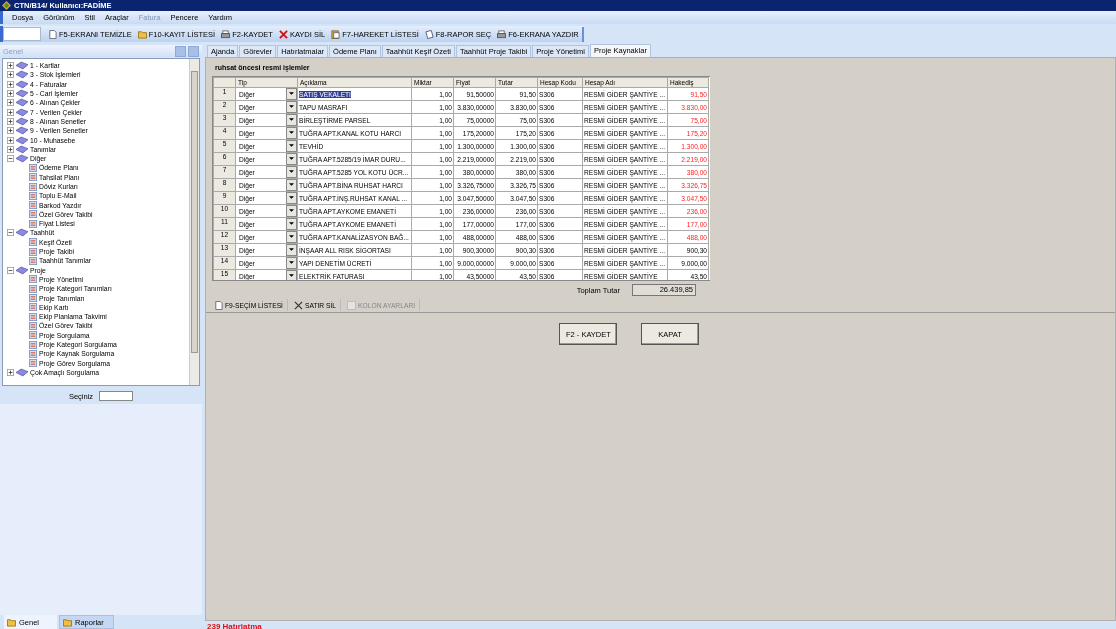 The height and width of the screenshot is (629, 1116). I want to click on status-text: 239 Hatırlatma, so click(234, 625).